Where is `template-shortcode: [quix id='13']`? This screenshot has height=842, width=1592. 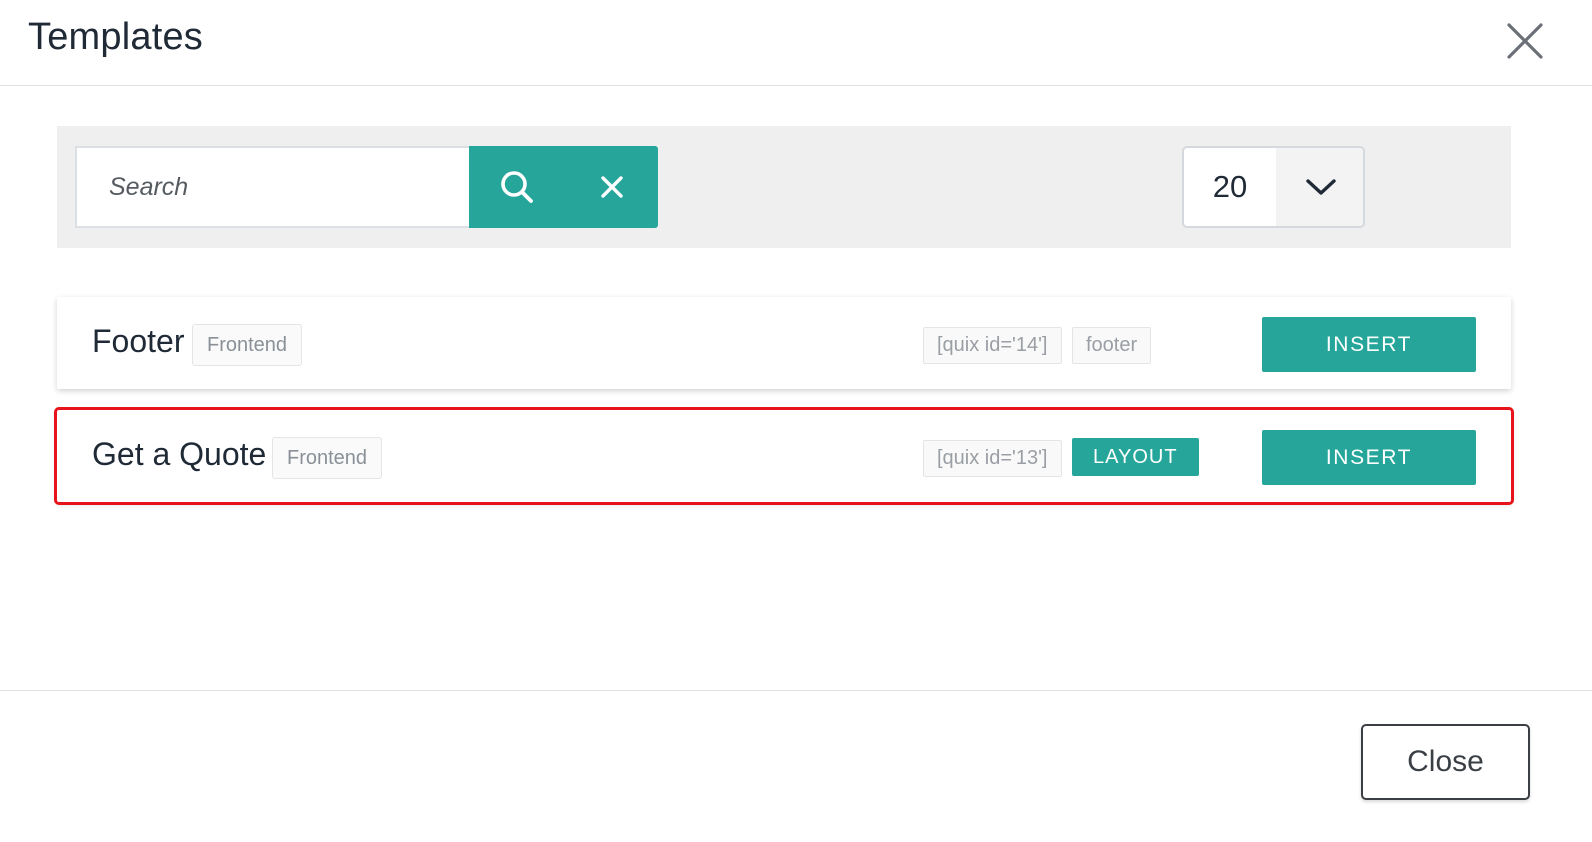 template-shortcode: [quix id='13'] is located at coordinates (992, 458).